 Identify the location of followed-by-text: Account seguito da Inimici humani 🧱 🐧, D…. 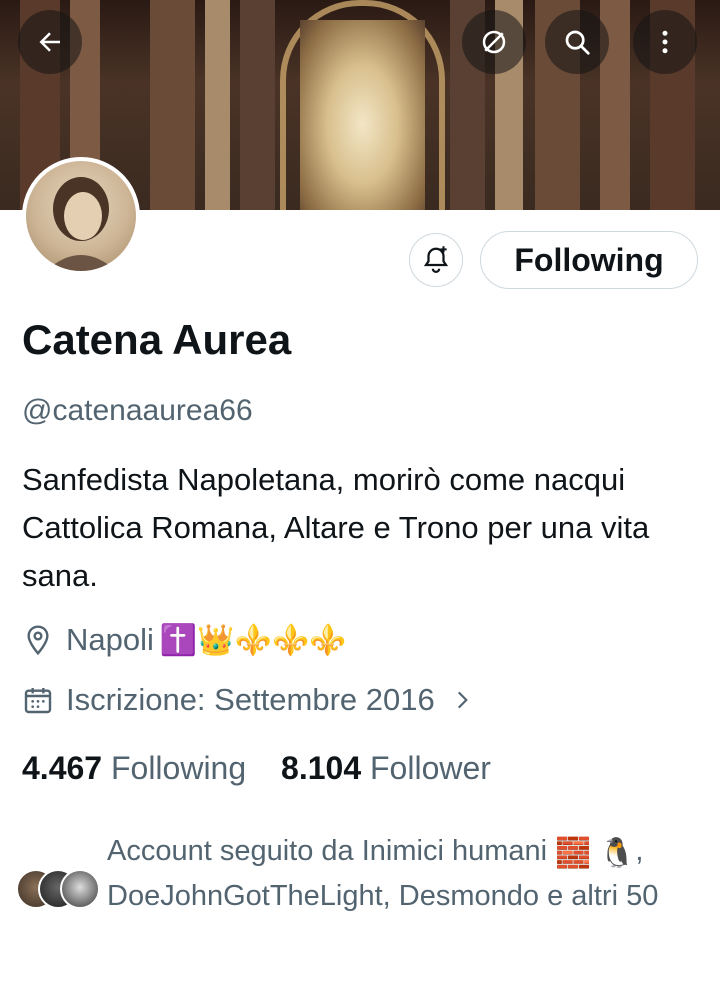
(407, 873).